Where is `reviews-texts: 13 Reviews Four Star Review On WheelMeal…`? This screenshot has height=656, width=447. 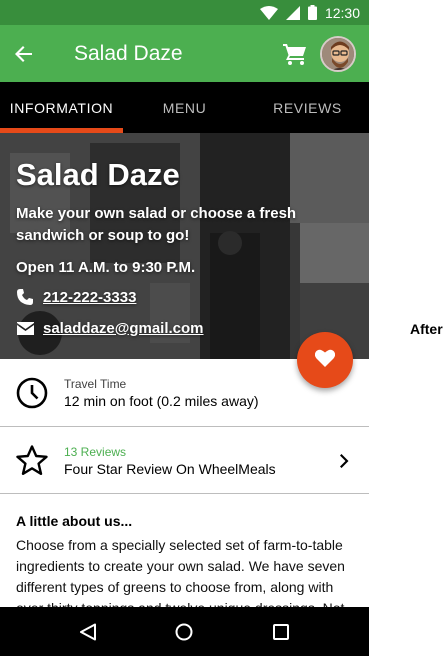
reviews-texts: 13 Reviews Four Star Review On WheelMeal… is located at coordinates (198, 461).